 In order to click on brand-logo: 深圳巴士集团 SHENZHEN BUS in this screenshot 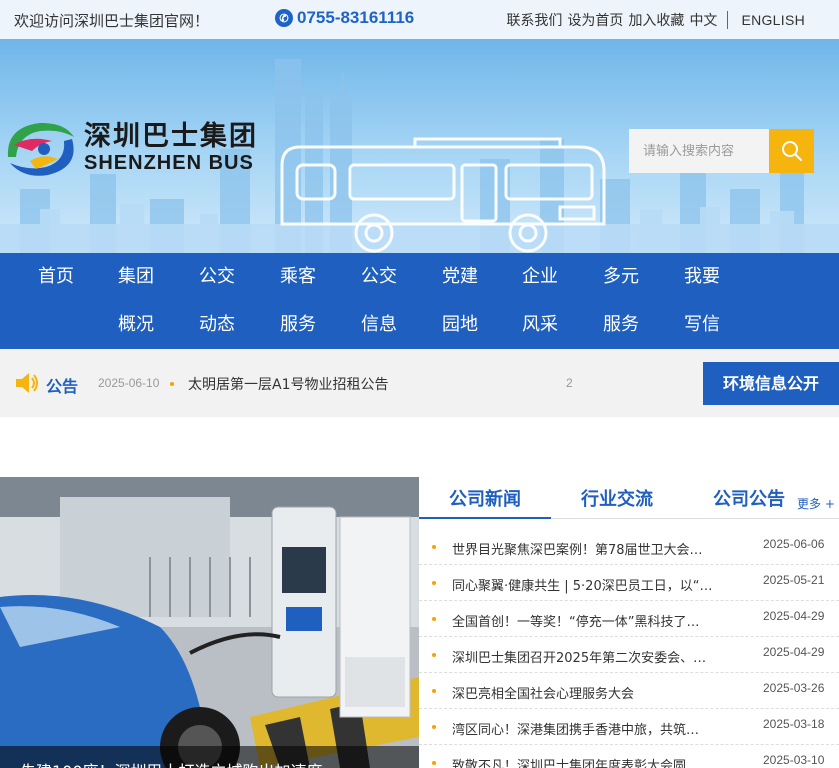, I will do `click(129, 148)`.